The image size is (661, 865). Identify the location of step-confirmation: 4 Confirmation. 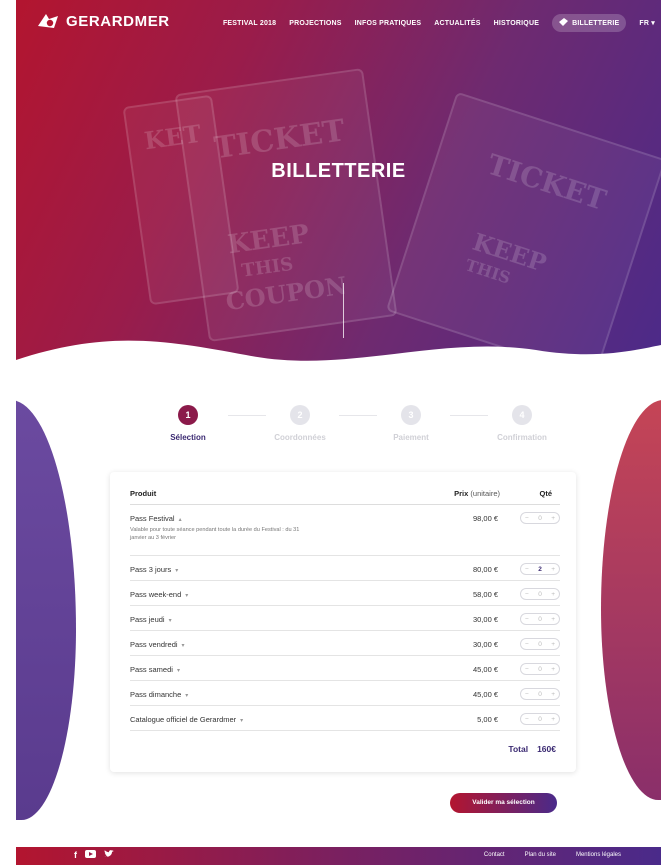
(522, 423).